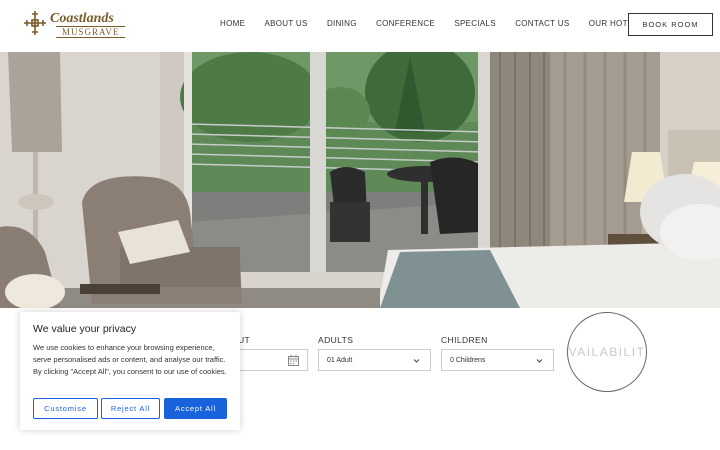 The height and width of the screenshot is (450, 720). What do you see at coordinates (670, 24) in the screenshot?
I see `book-room-button: BOOK ROOM` at bounding box center [670, 24].